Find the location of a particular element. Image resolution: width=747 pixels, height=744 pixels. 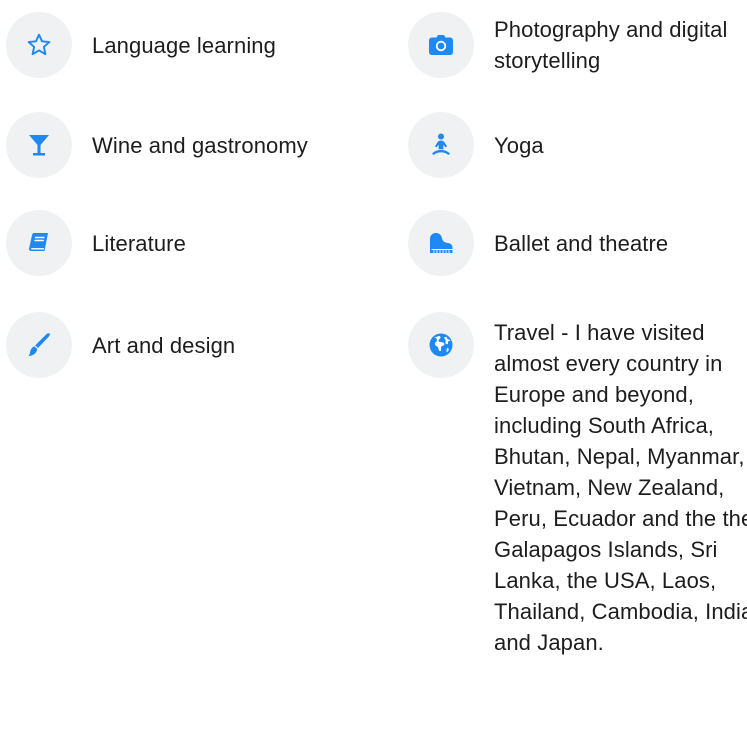

interest-label: Art and design is located at coordinates (164, 345).